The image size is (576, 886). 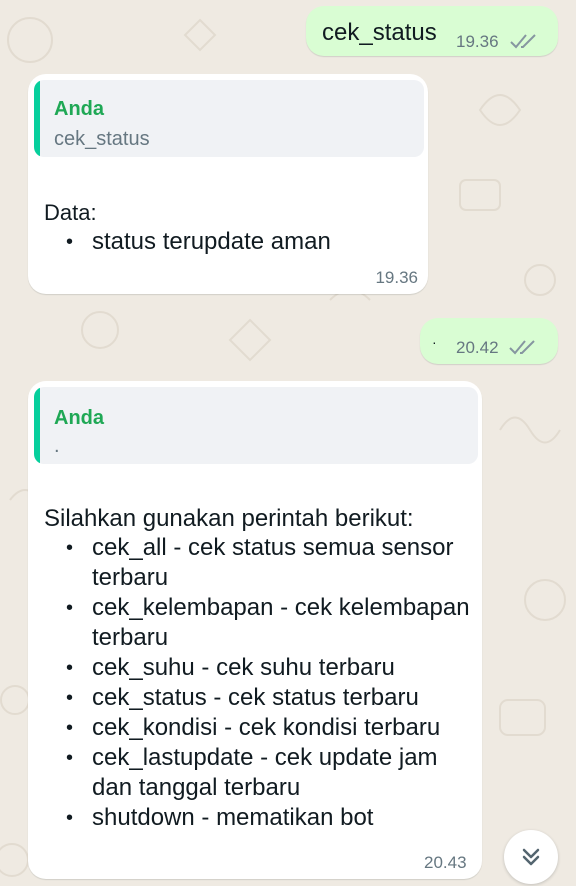 What do you see at coordinates (102, 139) in the screenshot?
I see `quote-text: cek_status` at bounding box center [102, 139].